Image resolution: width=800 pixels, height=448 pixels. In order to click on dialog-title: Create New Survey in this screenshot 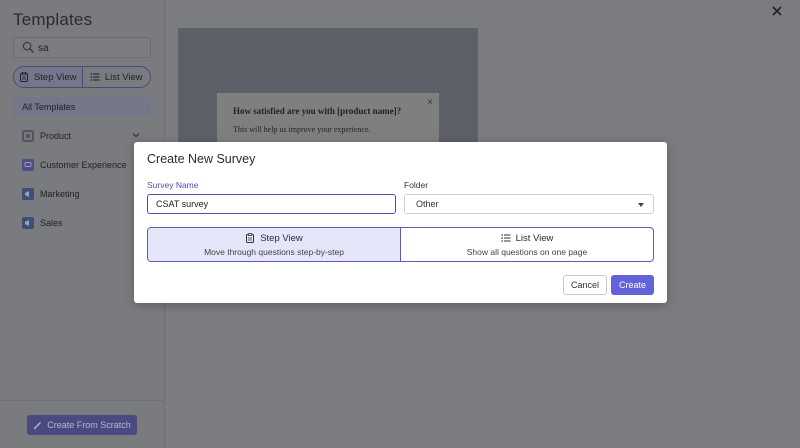, I will do `click(201, 159)`.